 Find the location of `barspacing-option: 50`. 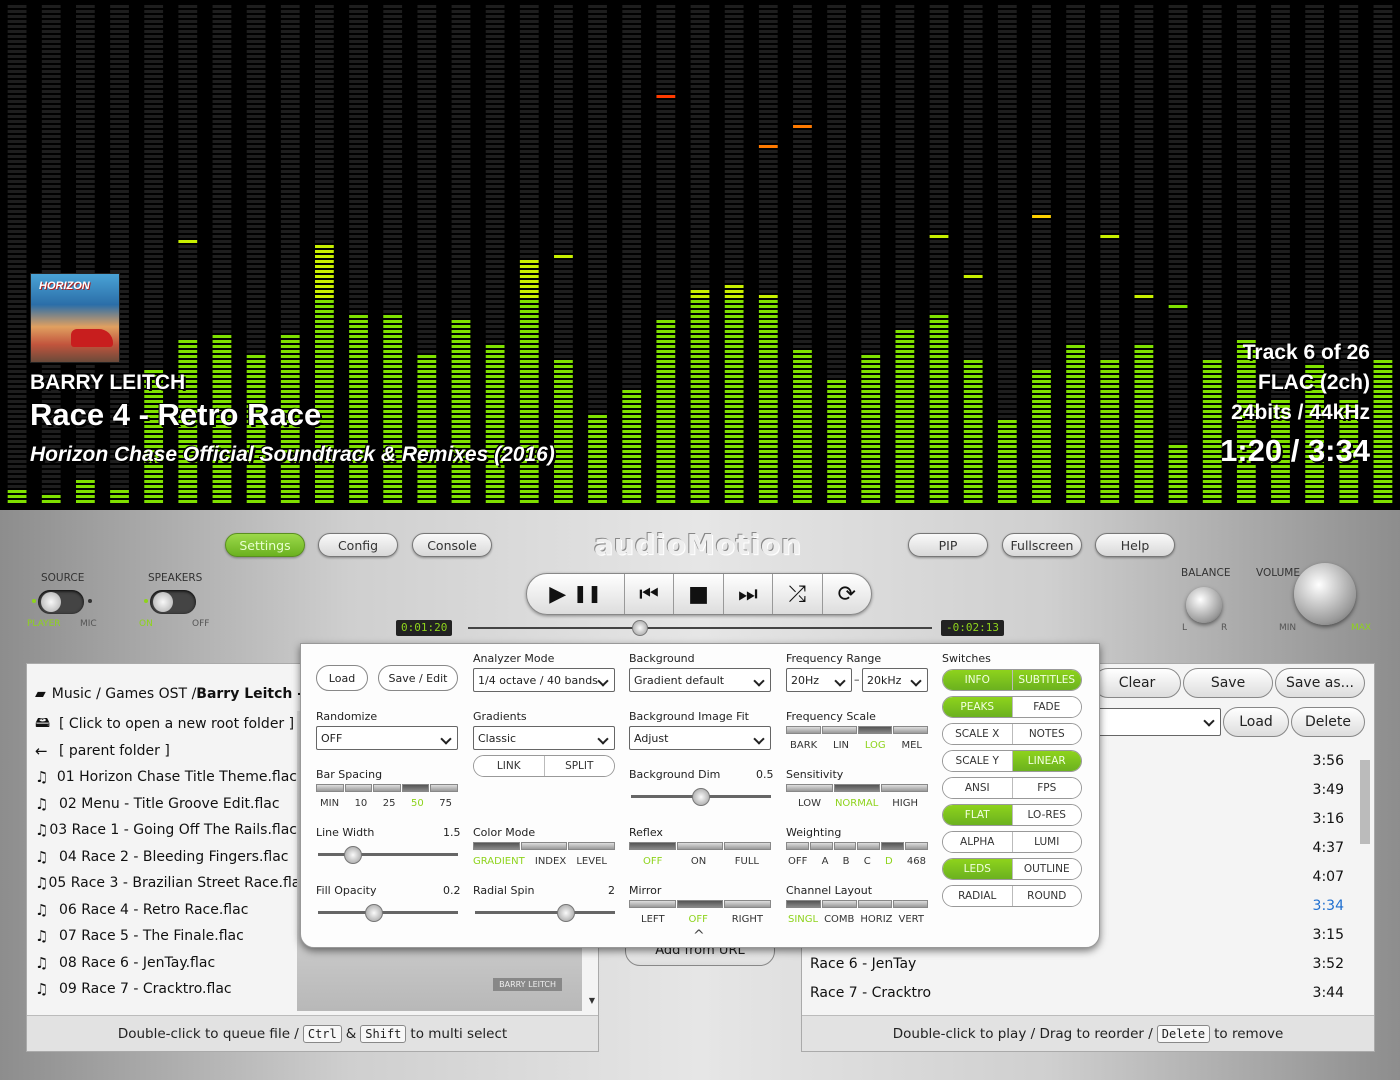

barspacing-option: 50 is located at coordinates (417, 803).